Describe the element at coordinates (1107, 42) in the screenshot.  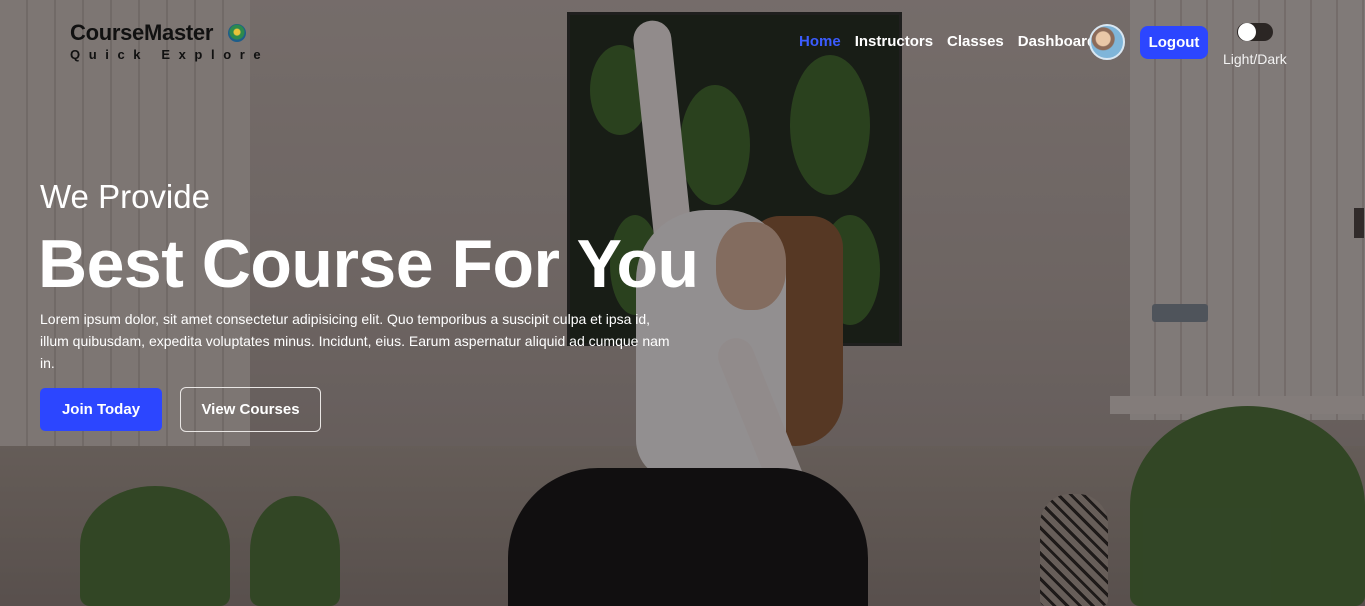
I see `user-avatar` at that location.